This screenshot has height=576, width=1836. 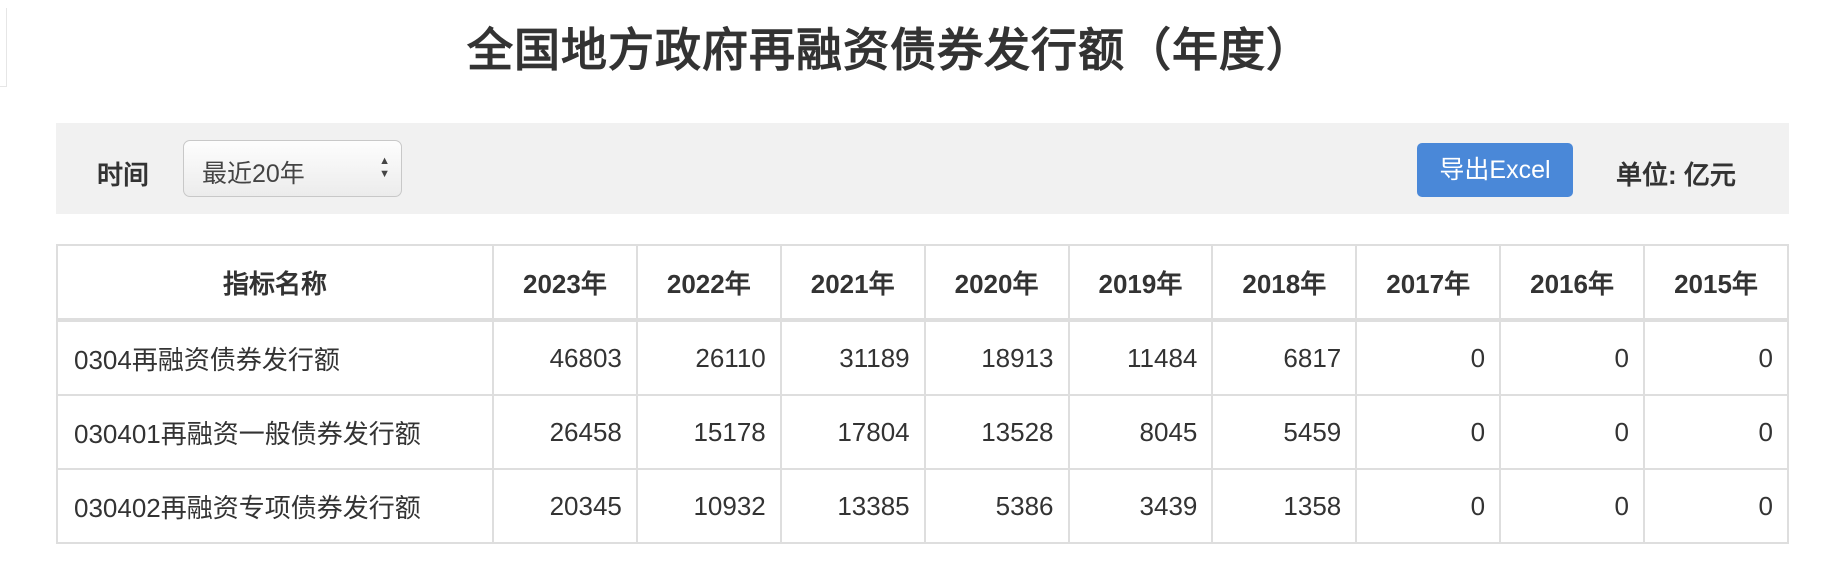 I want to click on value-cell: 6817, so click(x=1284, y=357).